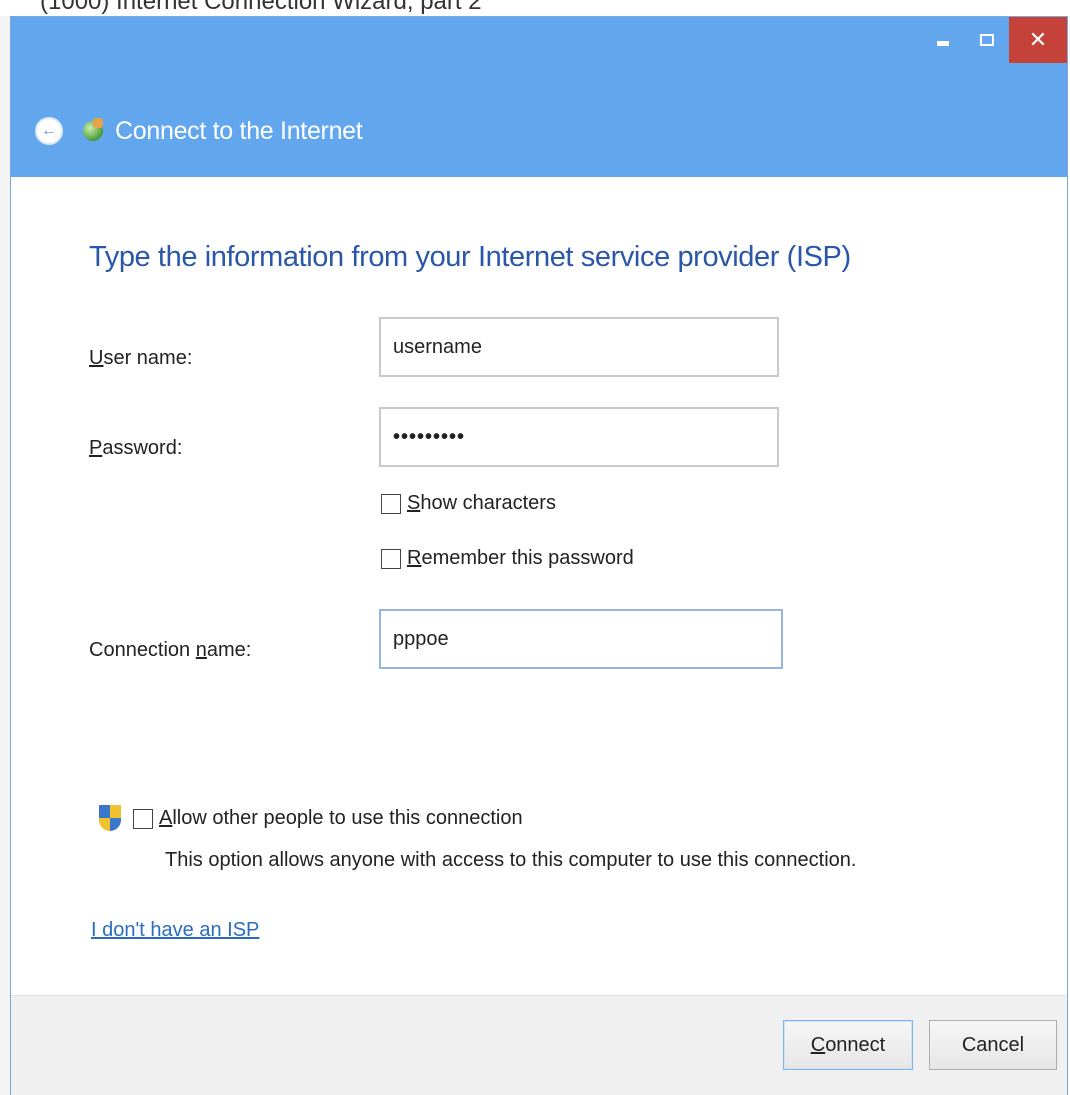  Describe the element at coordinates (391, 503) in the screenshot. I see `show-characters-checkbox` at that location.